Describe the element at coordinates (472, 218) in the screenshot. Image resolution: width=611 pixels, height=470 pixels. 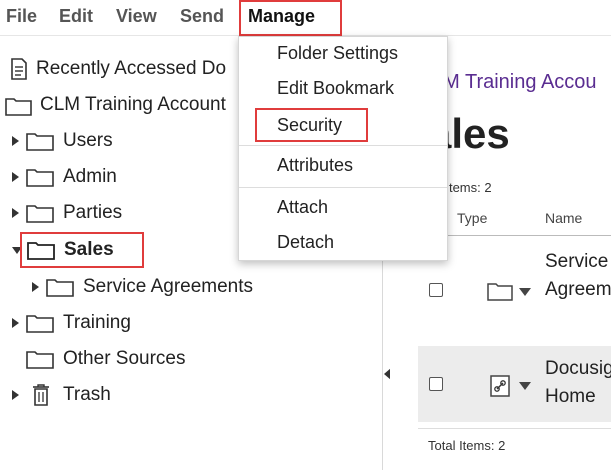
I see `column-header-type: Type` at that location.